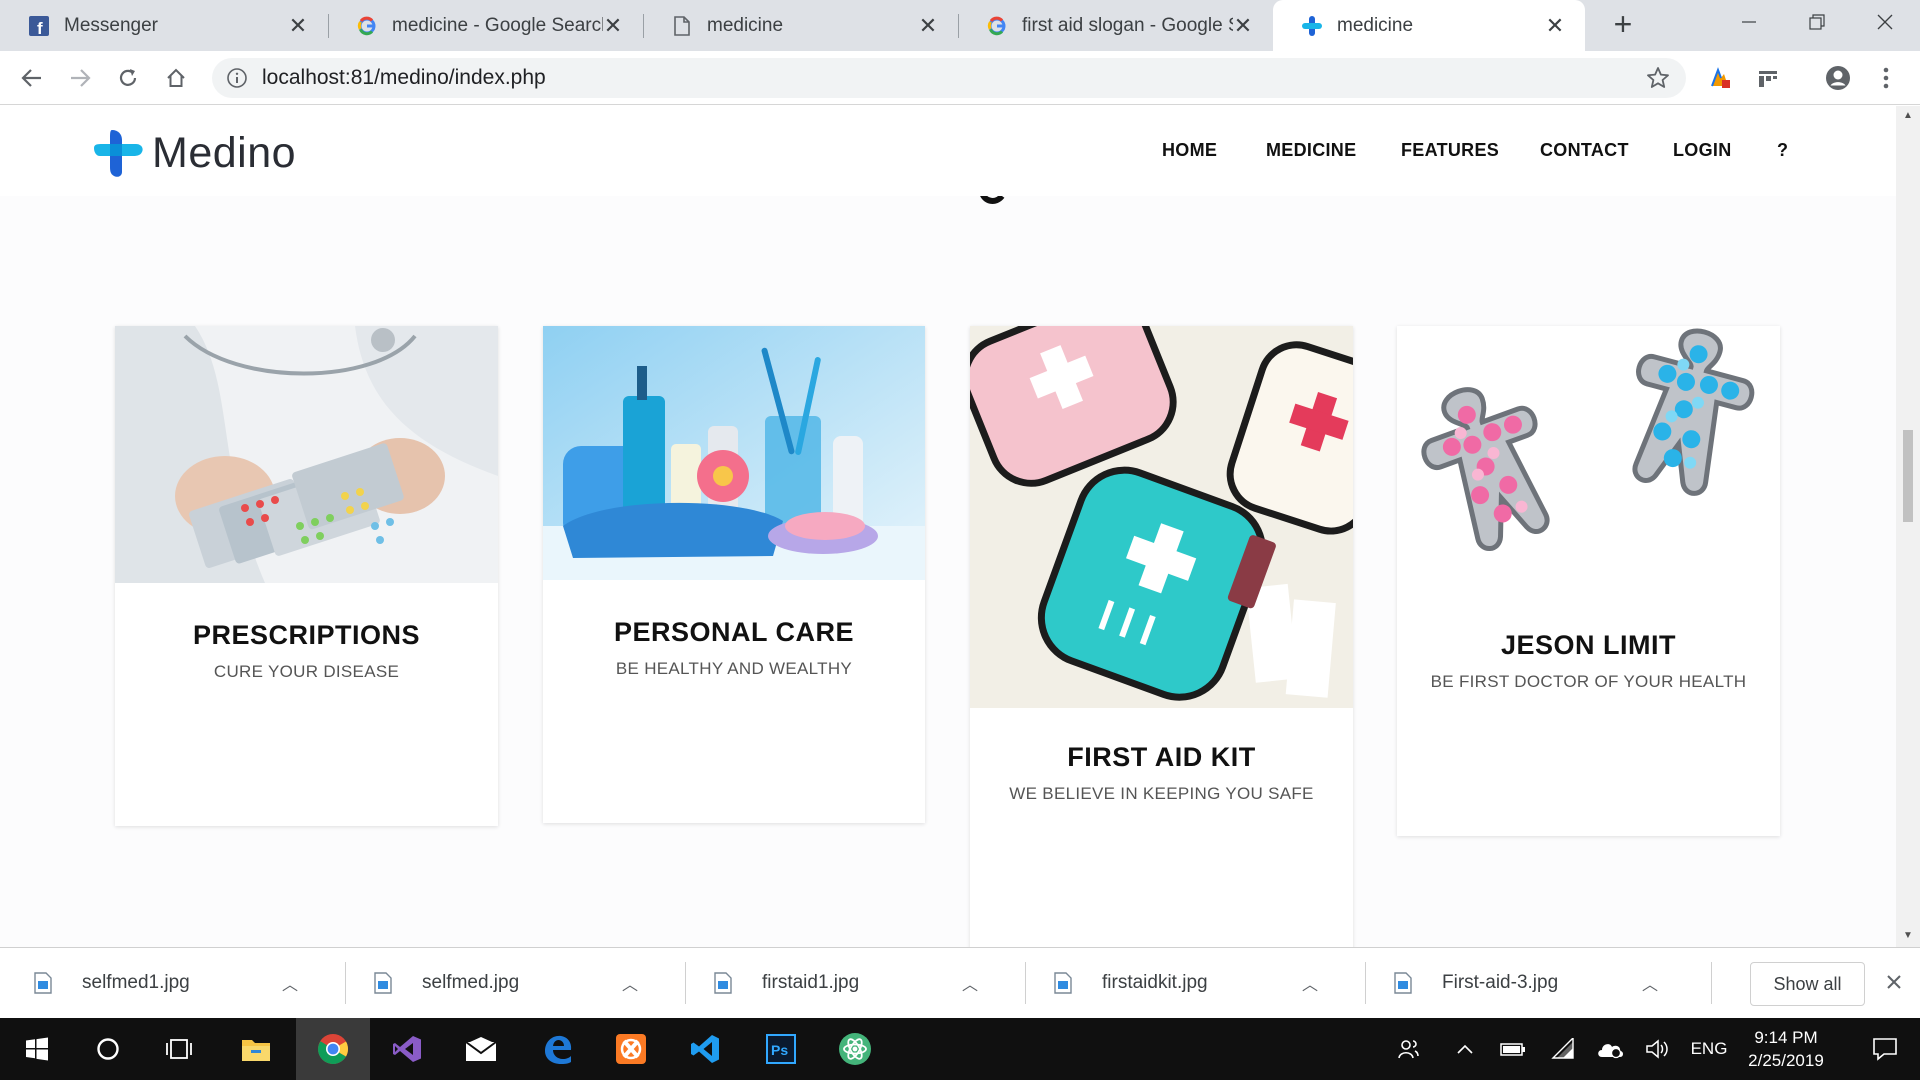 Image resolution: width=1920 pixels, height=1080 pixels. Describe the element at coordinates (521, 983) in the screenshot. I see `download-item: selfmed.jpg ︿` at that location.